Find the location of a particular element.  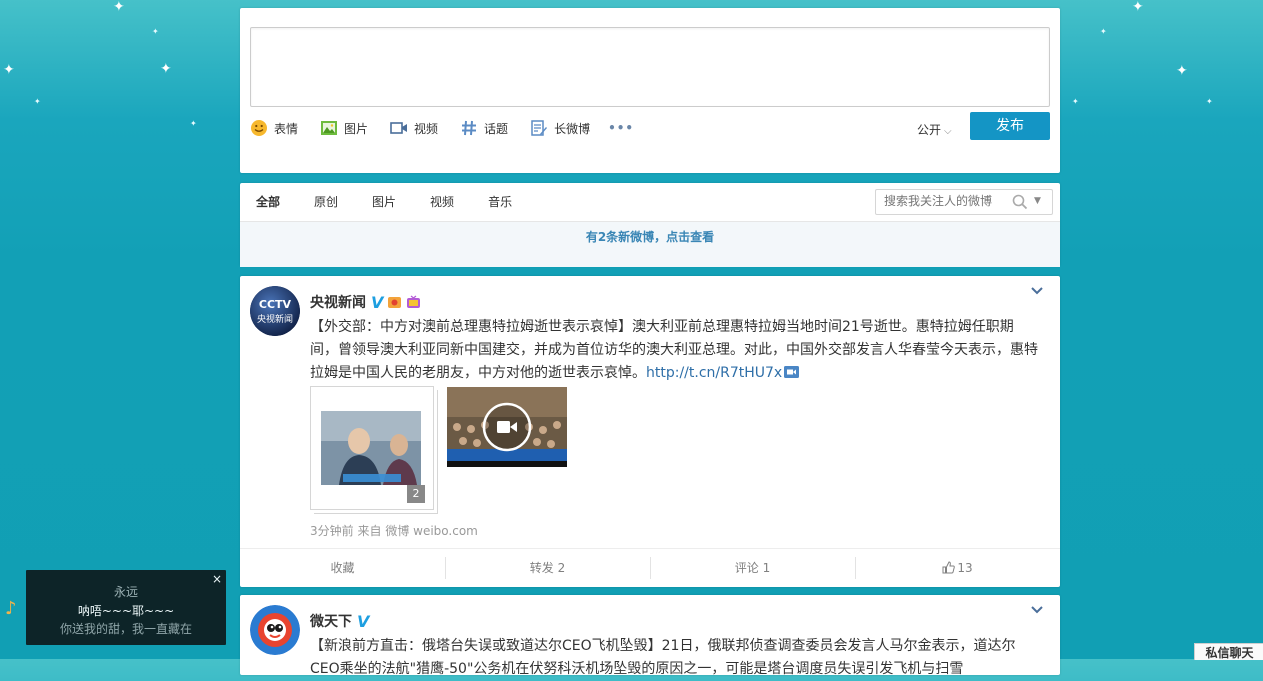

post-meta: 3分钟前 来自 微博 weibo.com is located at coordinates (394, 530).